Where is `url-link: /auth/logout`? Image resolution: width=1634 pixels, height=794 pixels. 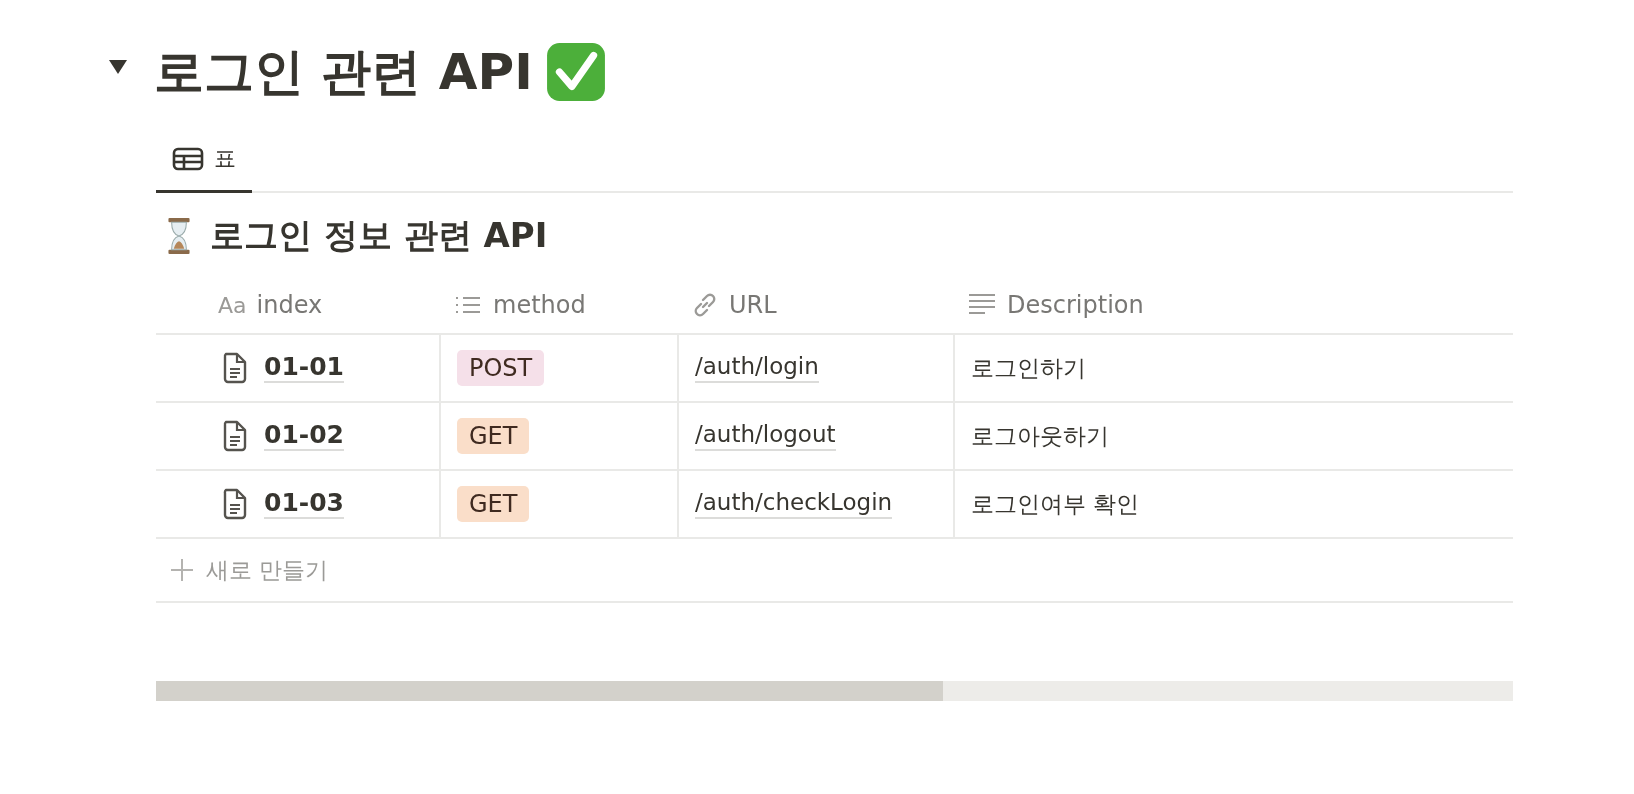 url-link: /auth/logout is located at coordinates (765, 436).